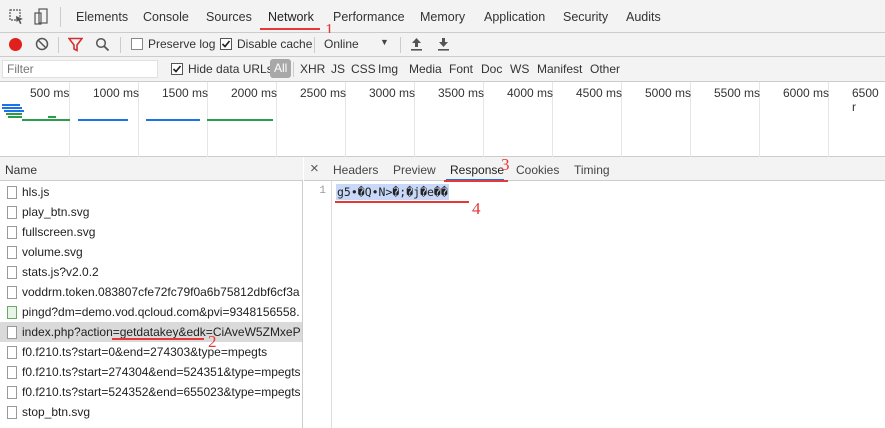 The width and height of the screenshot is (885, 428). What do you see at coordinates (75, 44) in the screenshot?
I see `filter-icon` at bounding box center [75, 44].